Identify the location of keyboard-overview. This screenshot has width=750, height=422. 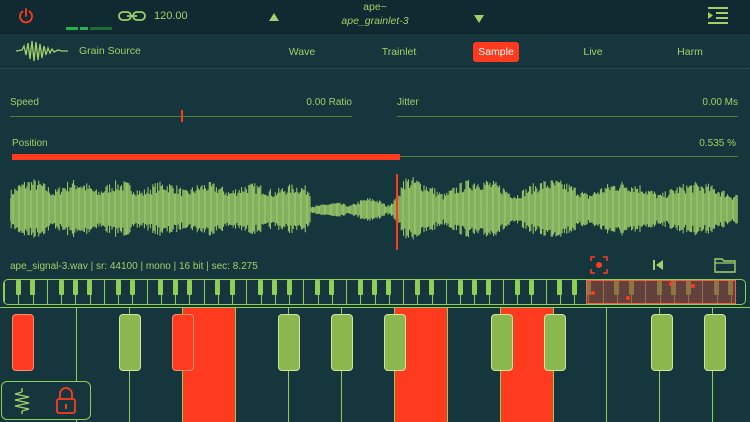
(374, 292).